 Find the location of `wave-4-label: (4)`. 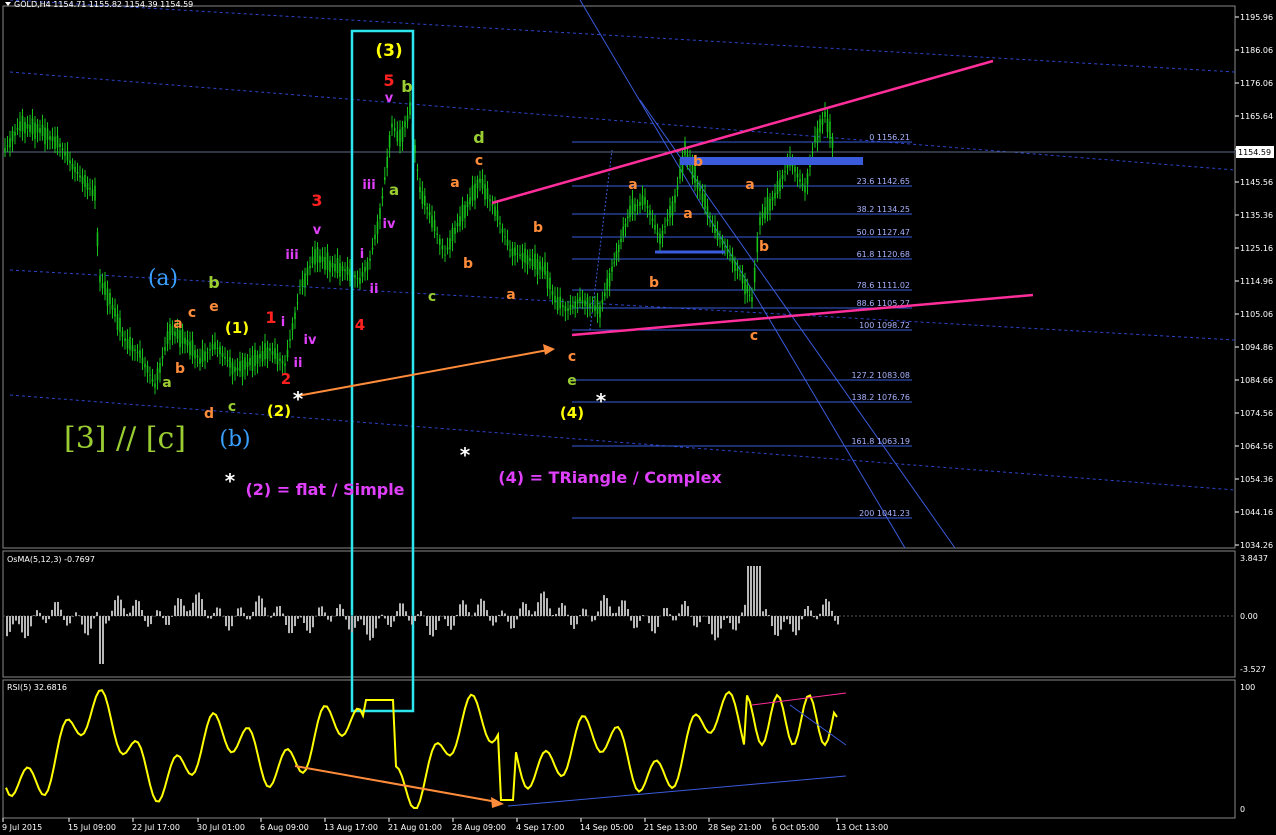

wave-4-label: (4) is located at coordinates (572, 413).